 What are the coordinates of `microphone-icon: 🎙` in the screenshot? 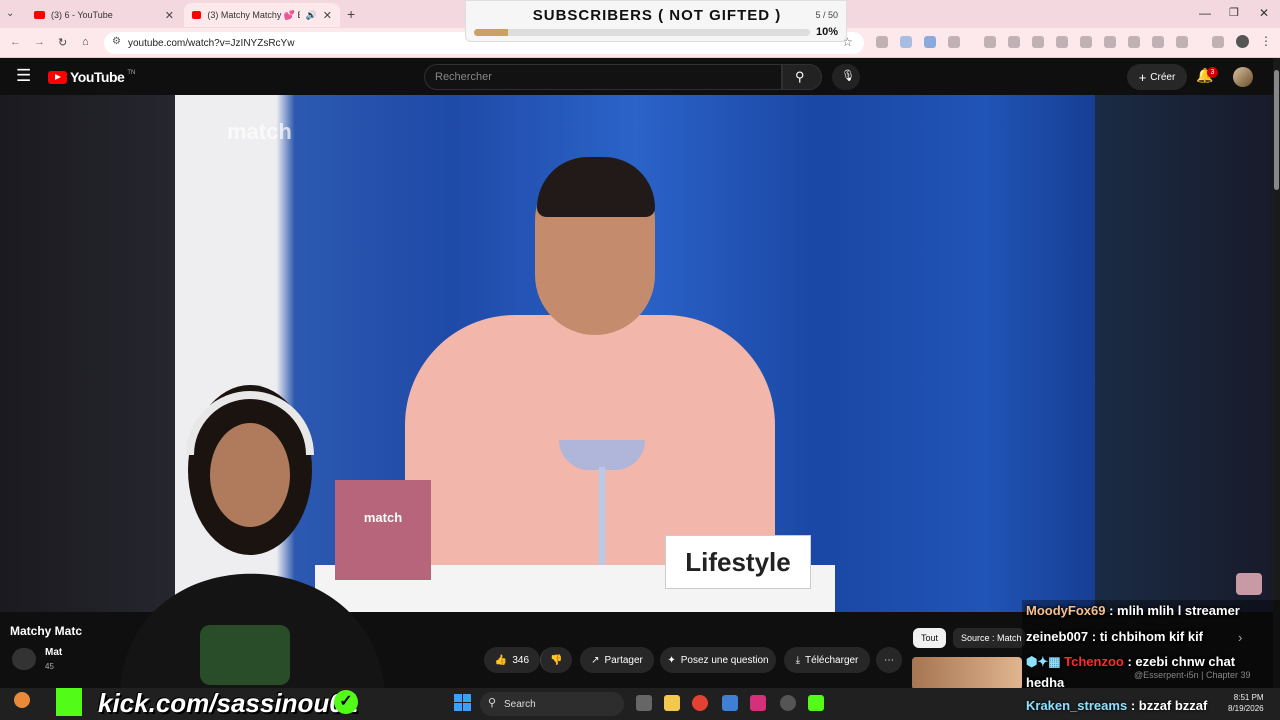 It's located at (848, 76).